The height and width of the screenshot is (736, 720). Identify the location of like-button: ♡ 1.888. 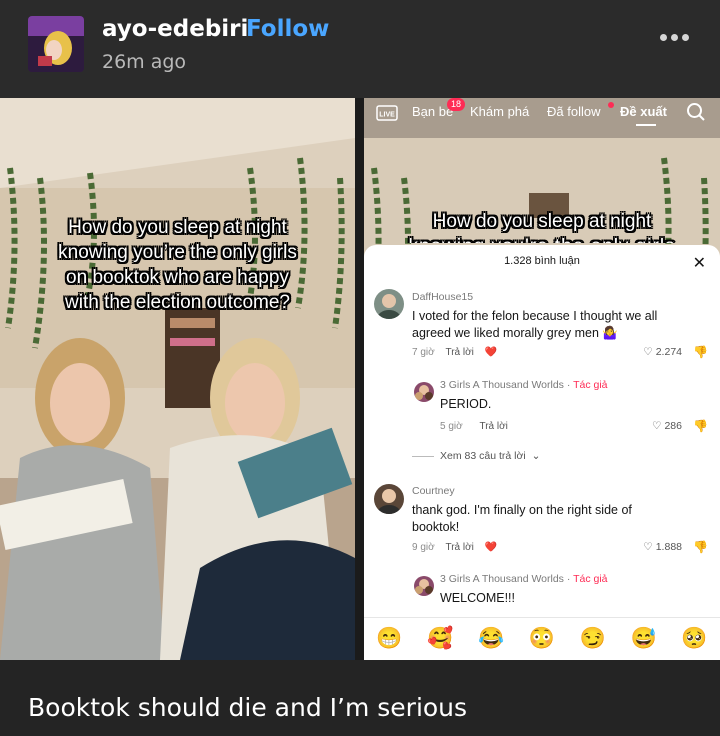
(662, 547).